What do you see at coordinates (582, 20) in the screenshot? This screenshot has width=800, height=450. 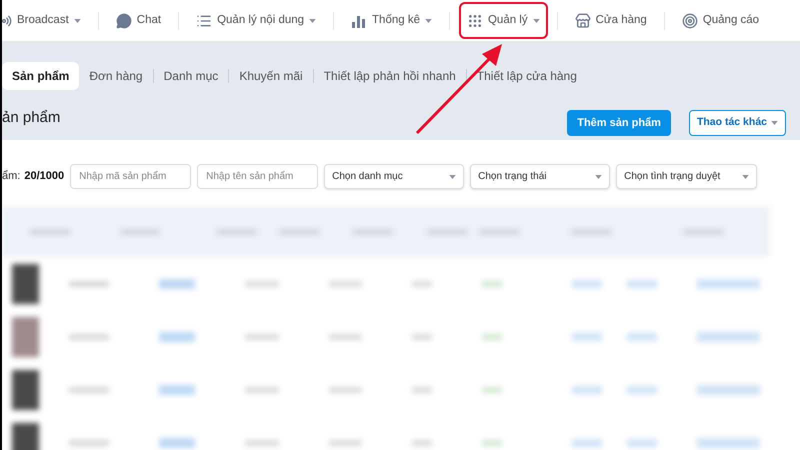 I see `store-icon` at bounding box center [582, 20].